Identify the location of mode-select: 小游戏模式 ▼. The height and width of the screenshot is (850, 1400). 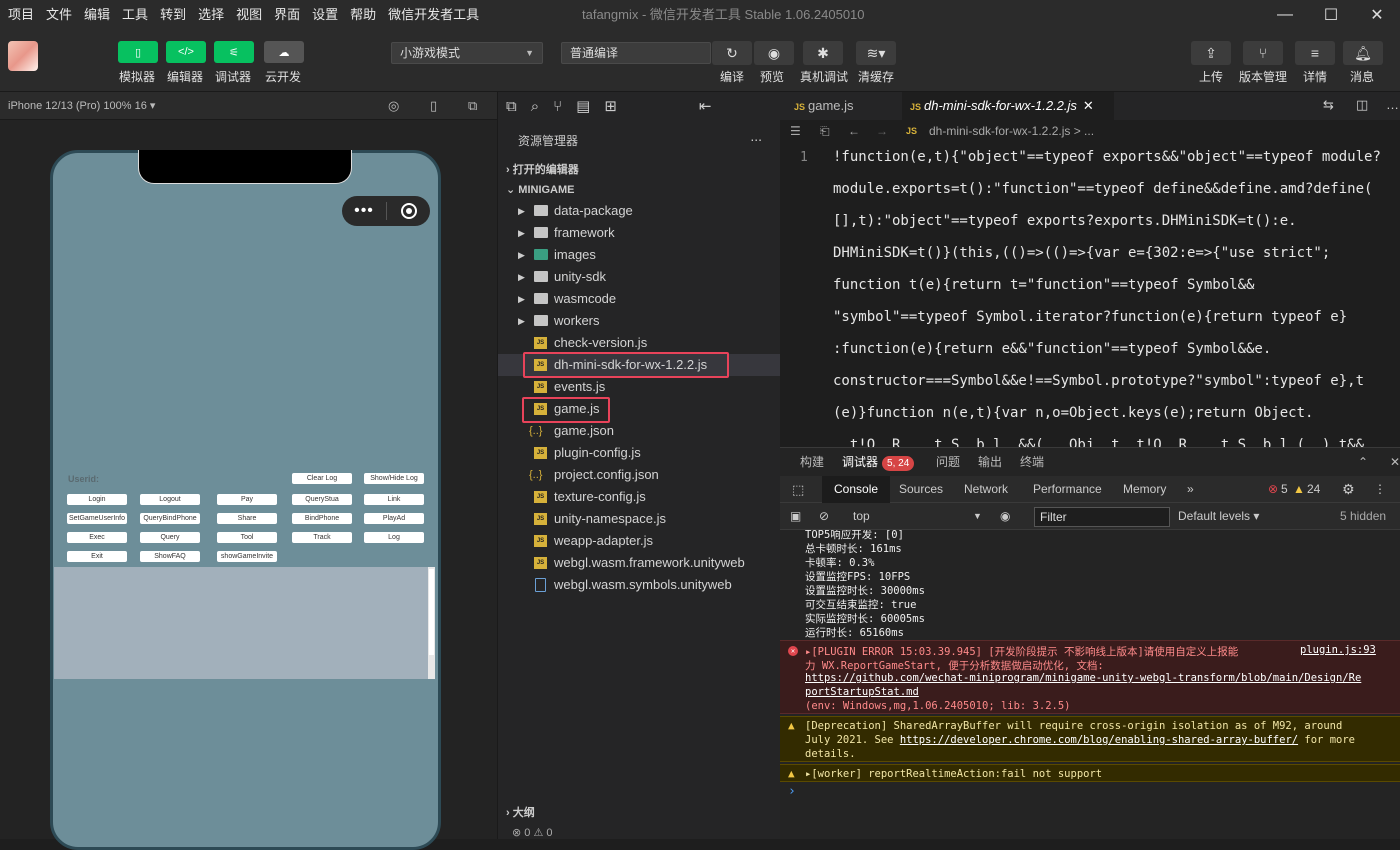
(467, 53).